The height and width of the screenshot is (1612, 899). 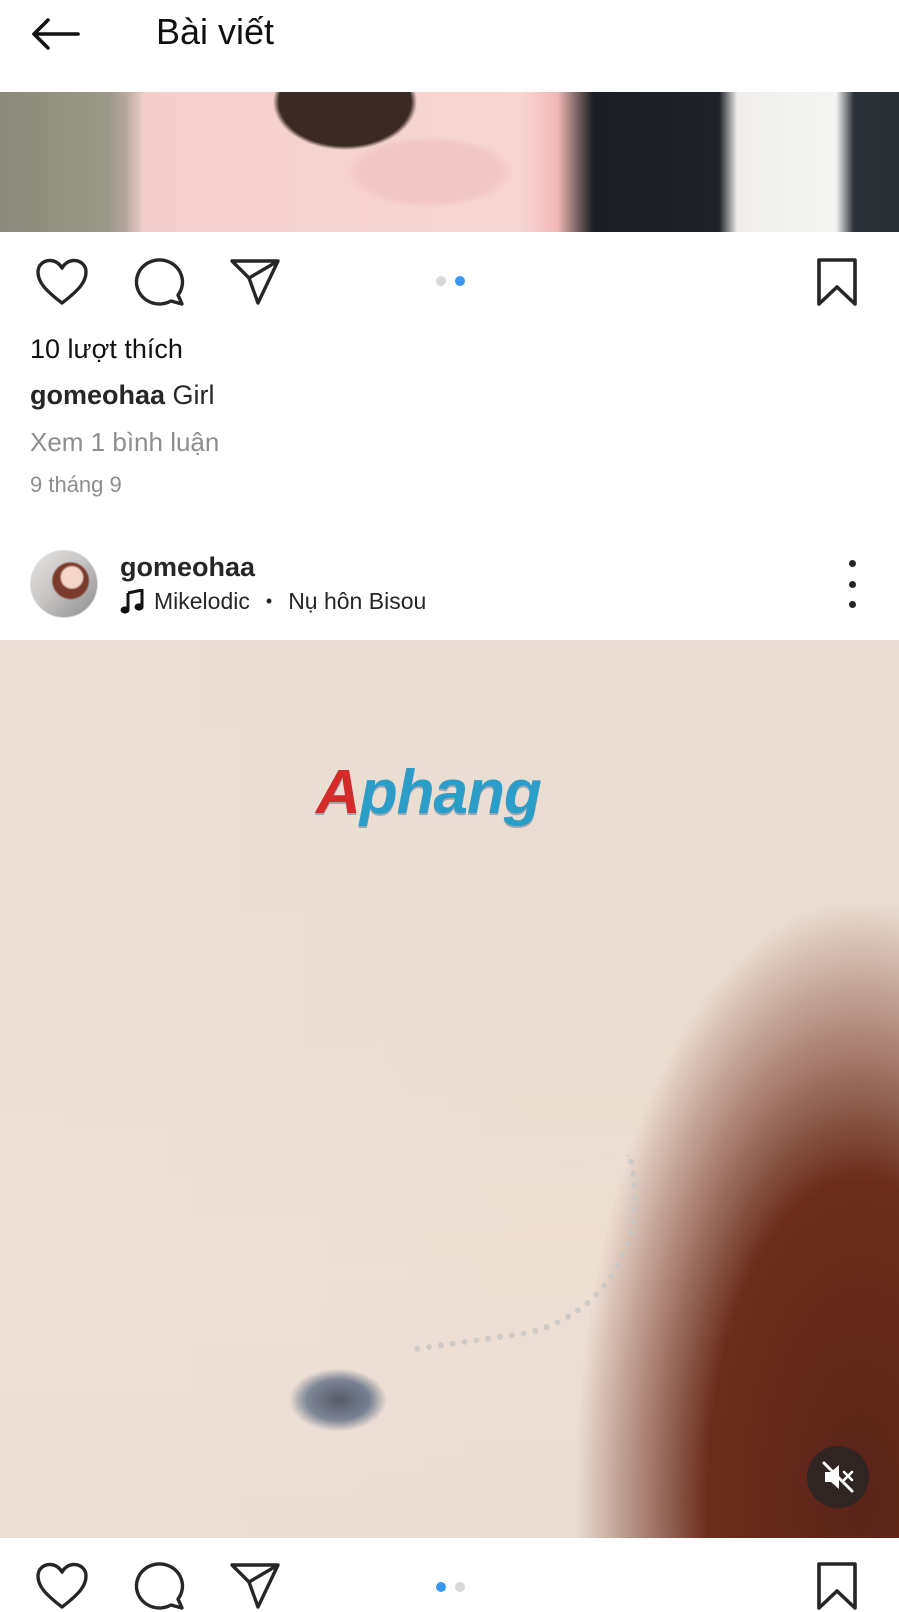 I want to click on more-options-button, so click(x=852, y=584).